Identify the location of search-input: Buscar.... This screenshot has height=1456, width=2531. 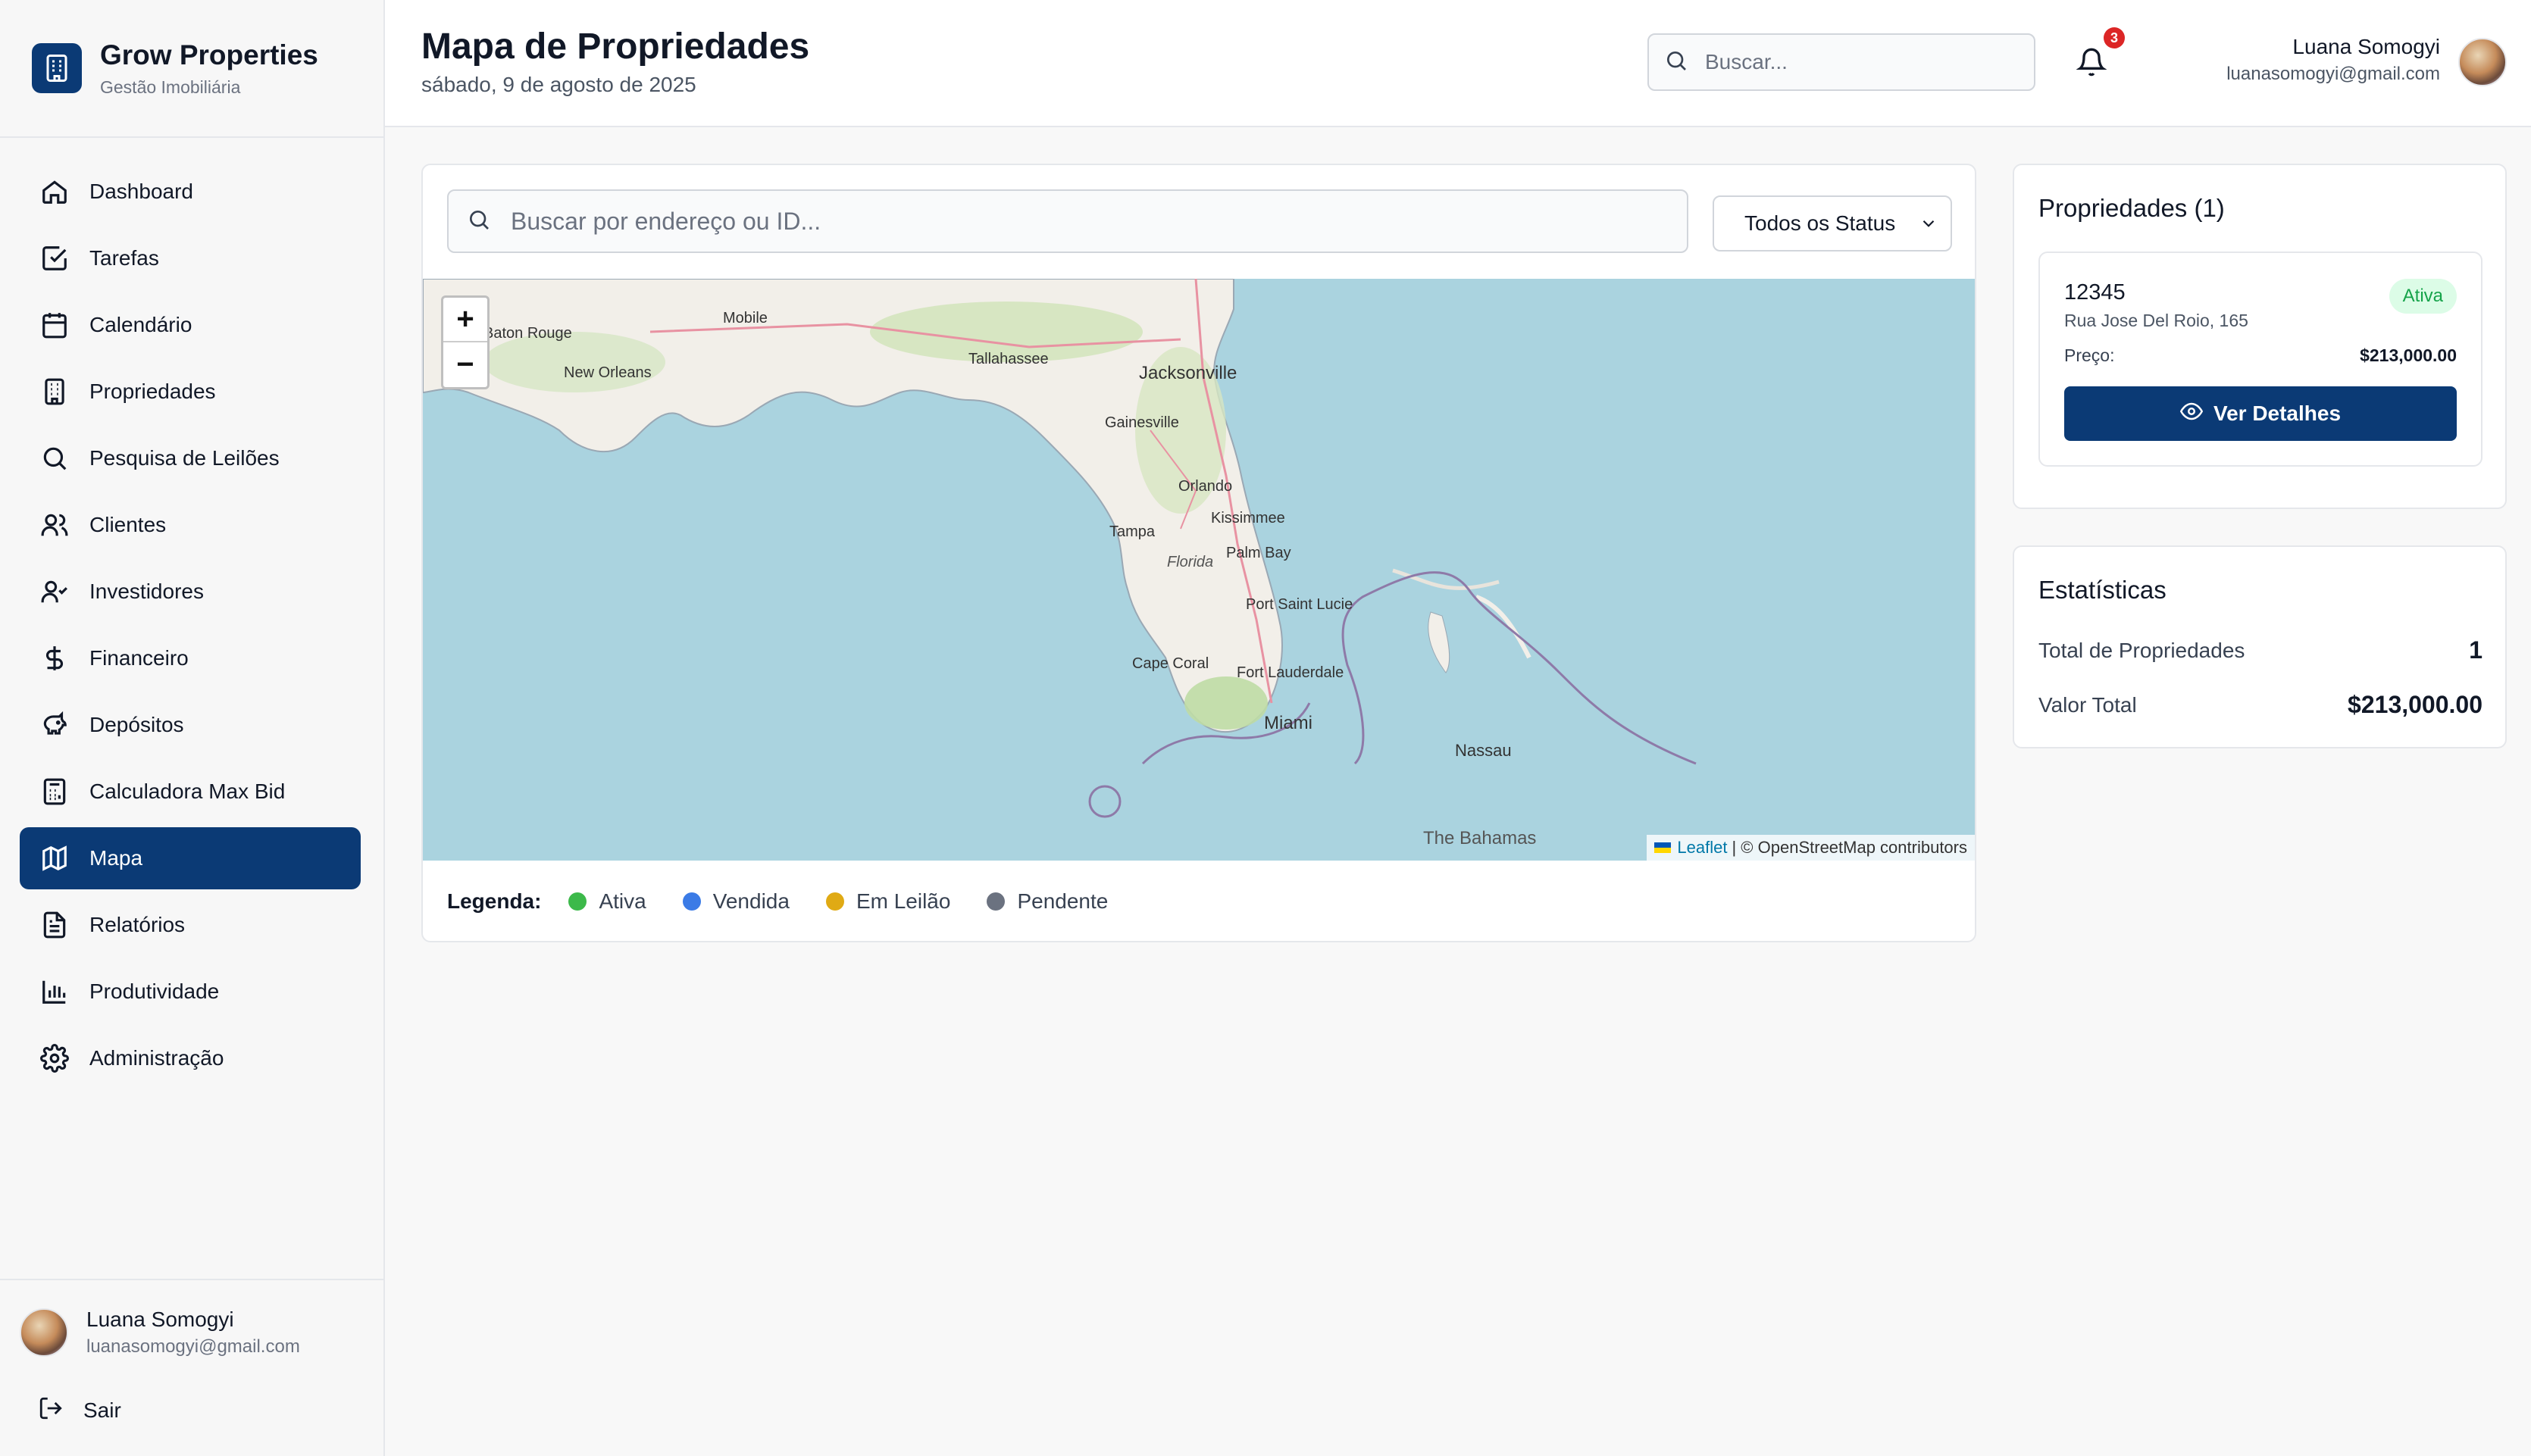
(1841, 62).